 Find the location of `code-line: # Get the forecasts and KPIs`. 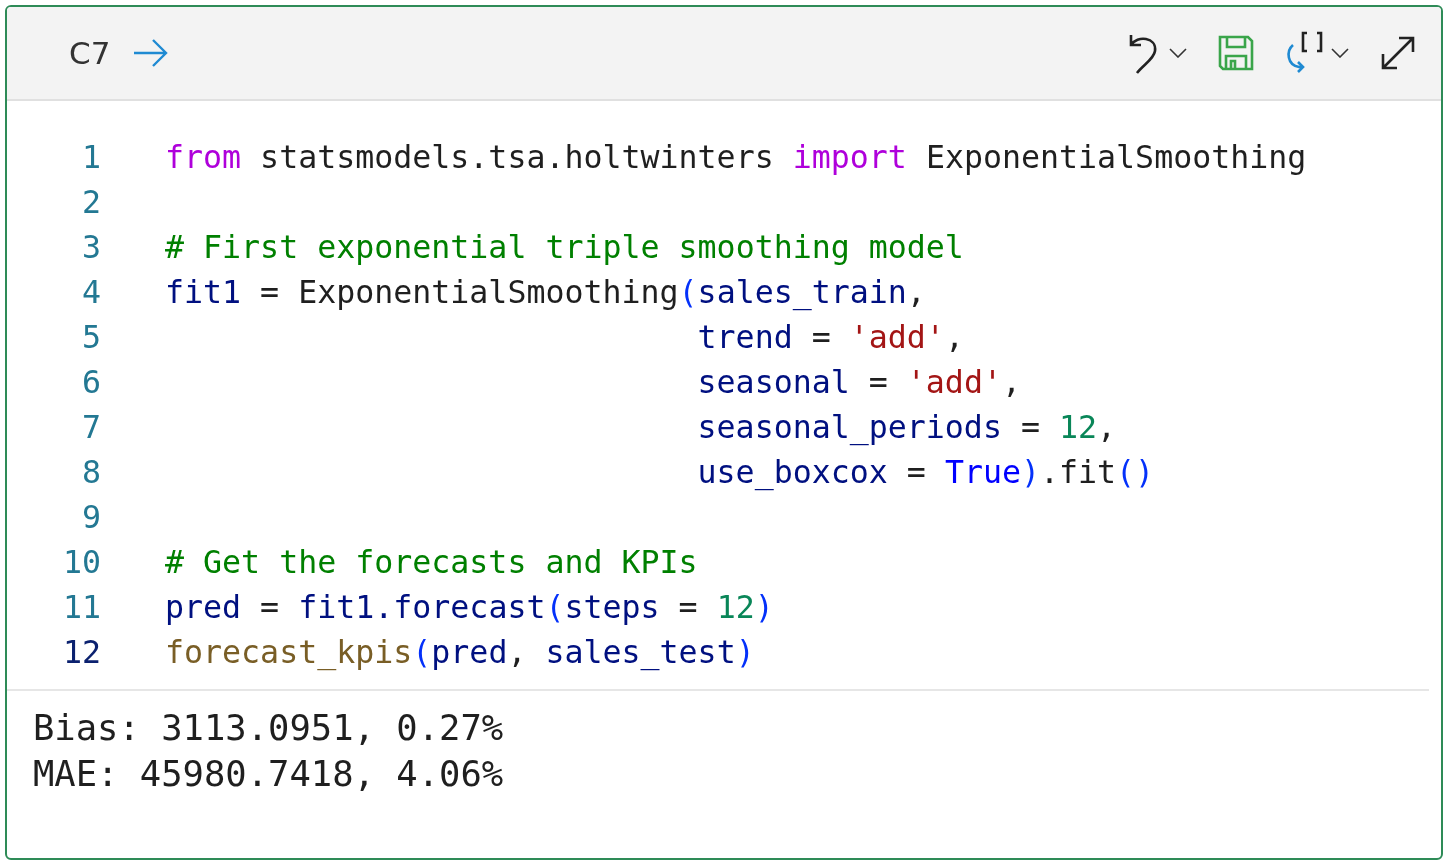

code-line: # Get the forecasts and KPIs is located at coordinates (431, 562).